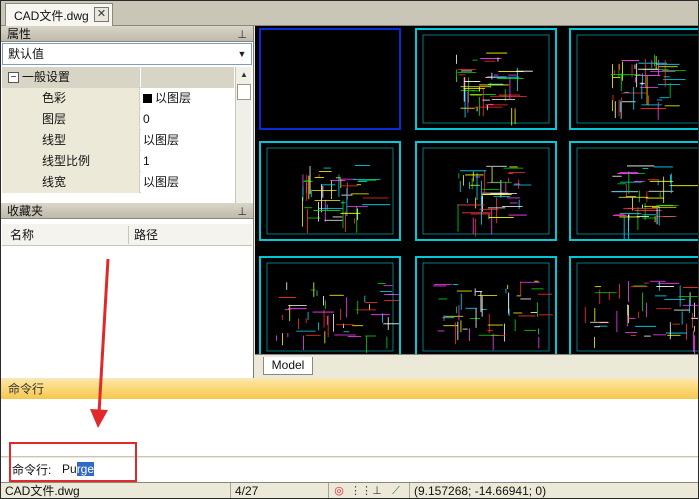 This screenshot has height=499, width=699. Describe the element at coordinates (280, 490) in the screenshot. I see `status-page: 4/27` at that location.